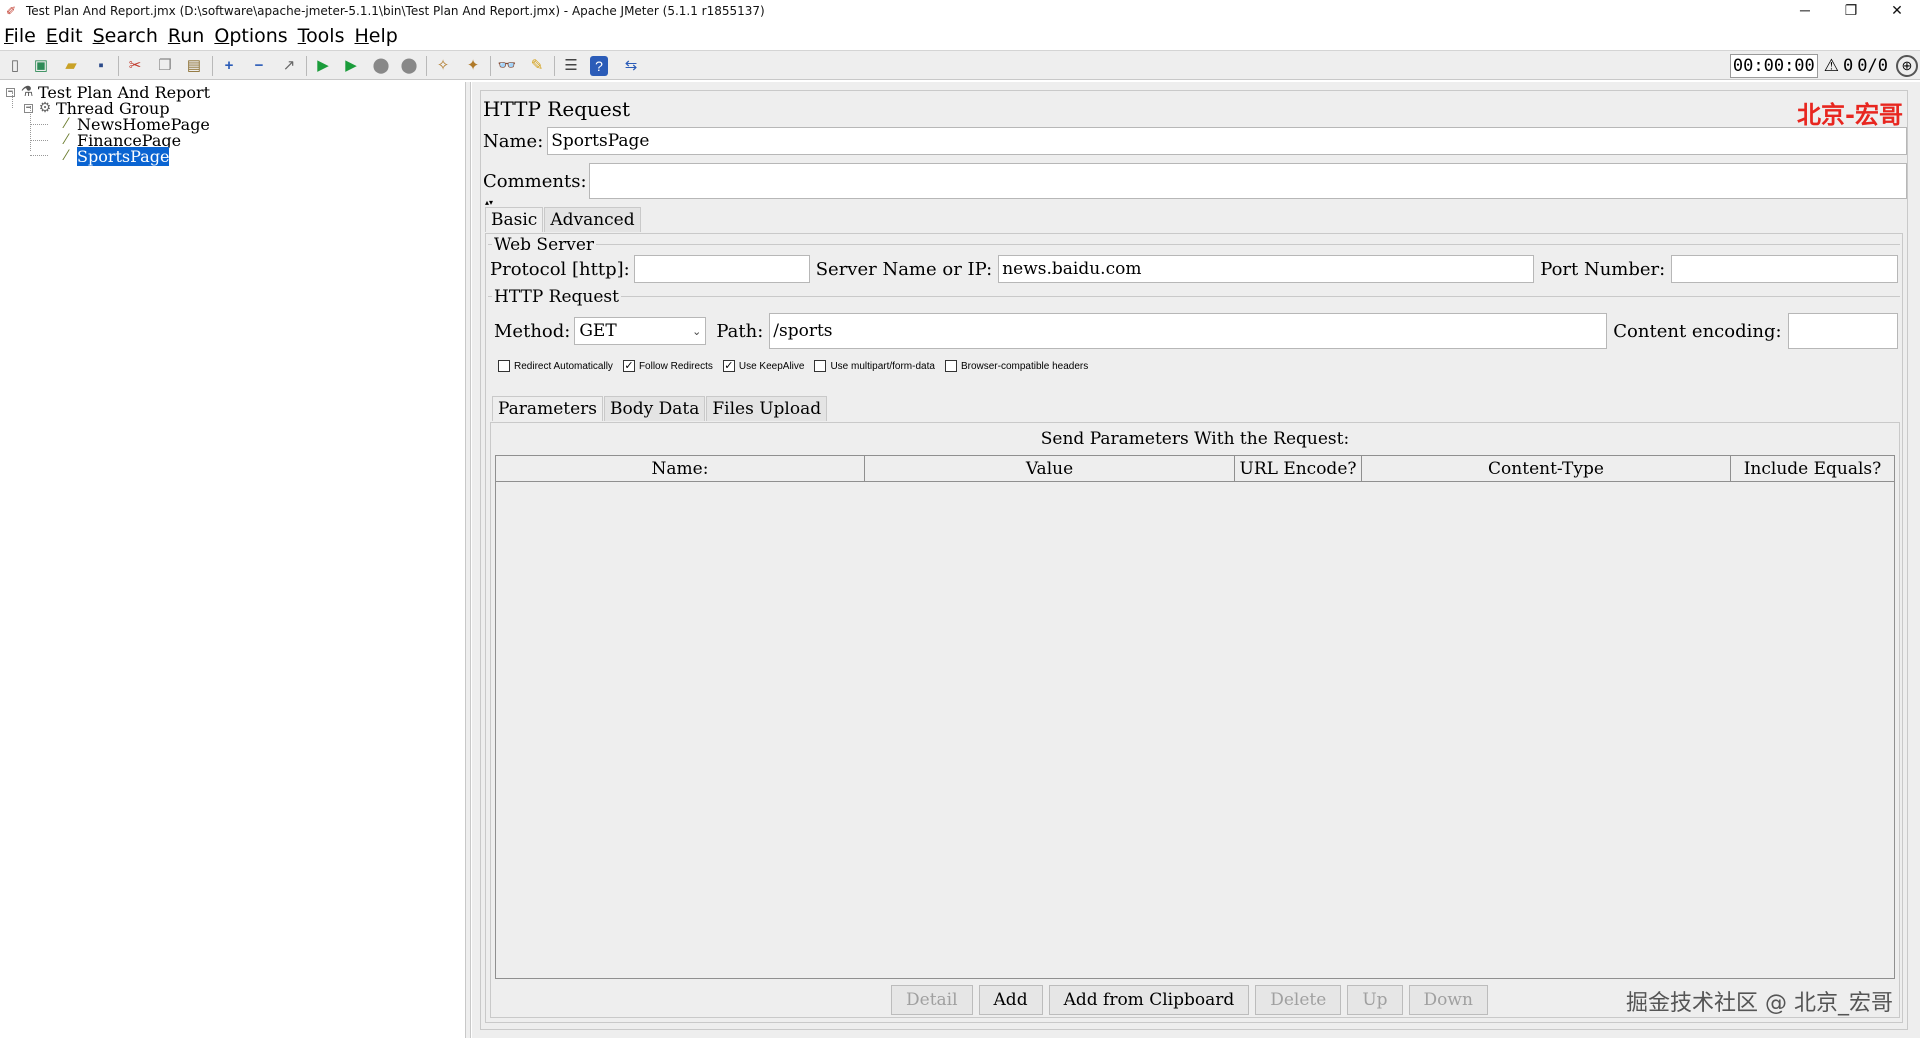 This screenshot has width=1920, height=1038. I want to click on clear-all-icon: ✦, so click(473, 66).